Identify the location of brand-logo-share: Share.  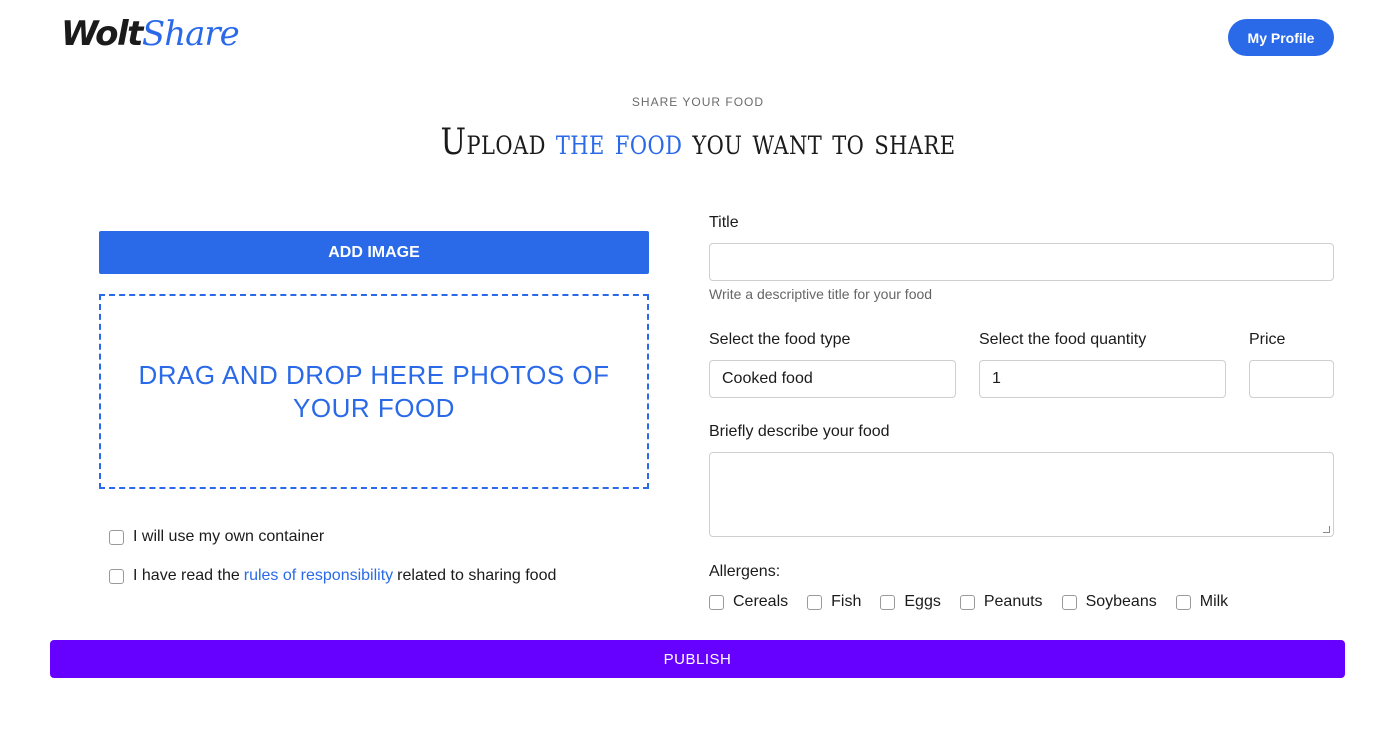
(190, 34).